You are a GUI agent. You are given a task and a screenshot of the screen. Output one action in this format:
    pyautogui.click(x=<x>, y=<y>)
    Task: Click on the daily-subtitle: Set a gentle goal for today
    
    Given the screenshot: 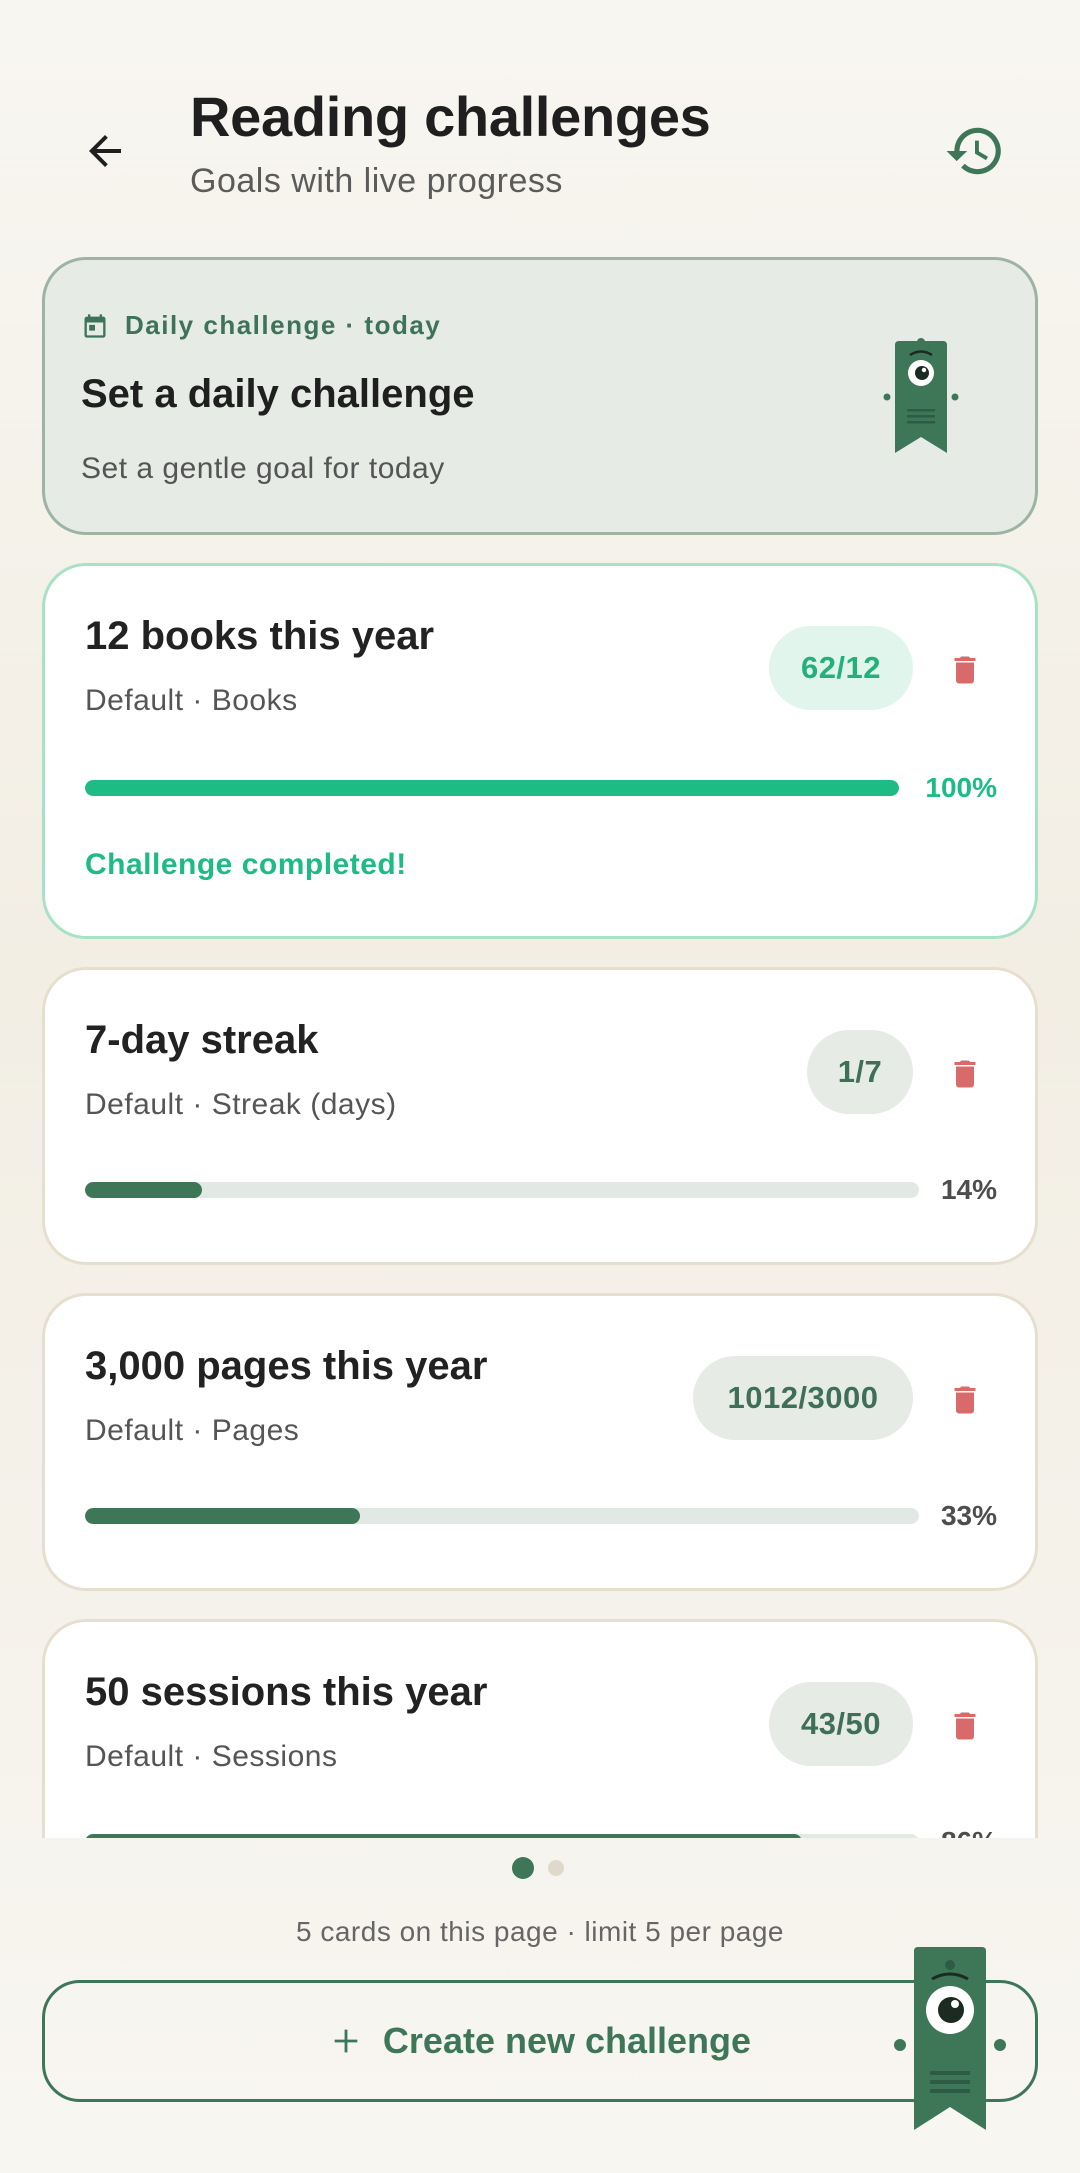 What is the action you would take?
    pyautogui.click(x=263, y=468)
    